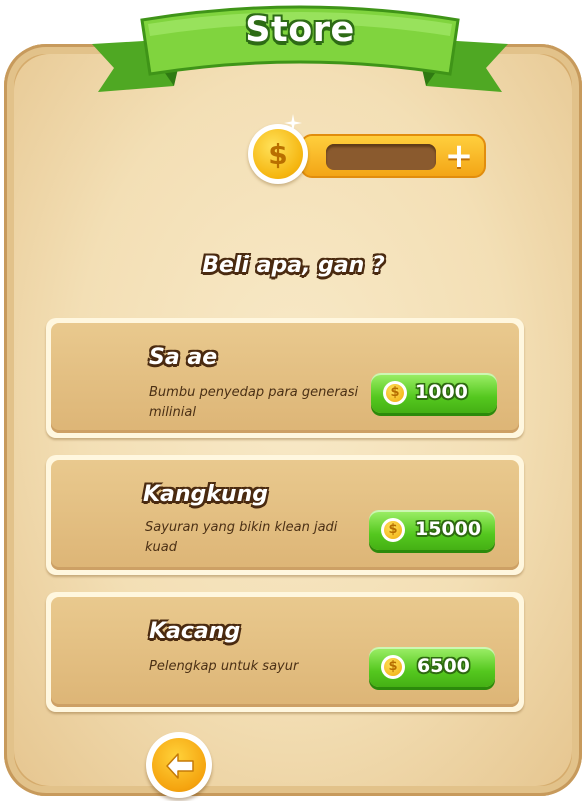 The height and width of the screenshot is (801, 587). I want to click on item-name: Kangkung, so click(206, 494).